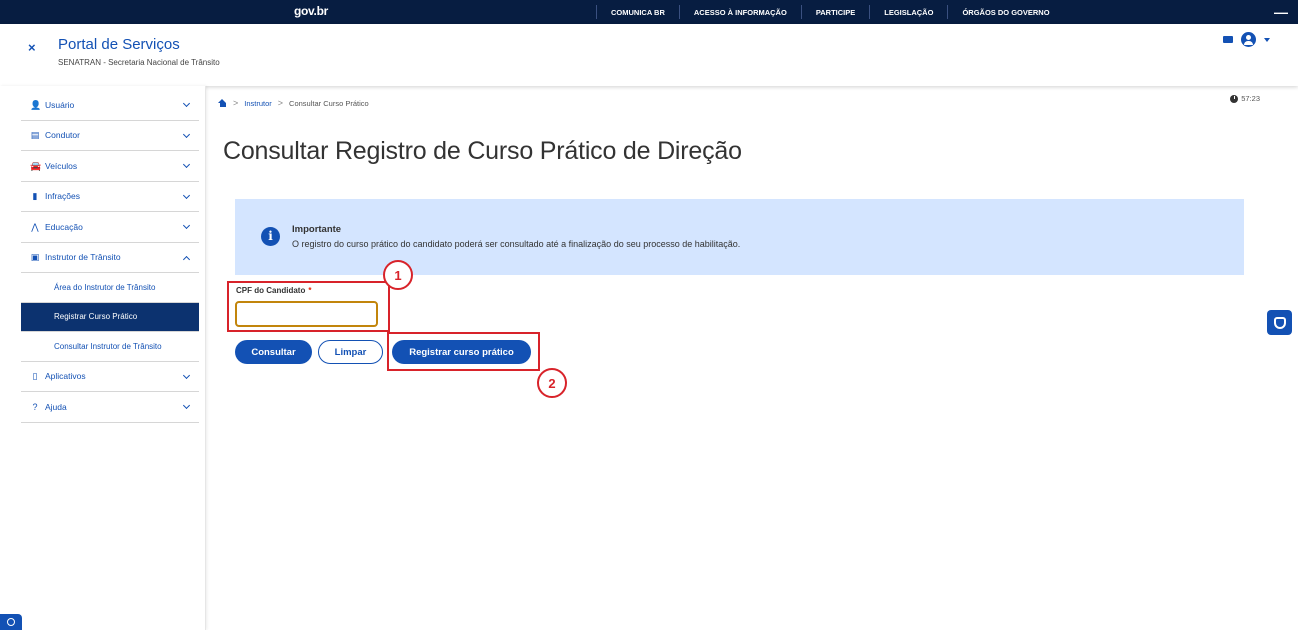 The height and width of the screenshot is (630, 1298). What do you see at coordinates (65, 376) in the screenshot?
I see `sidebar-item-label: Aplicativos` at bounding box center [65, 376].